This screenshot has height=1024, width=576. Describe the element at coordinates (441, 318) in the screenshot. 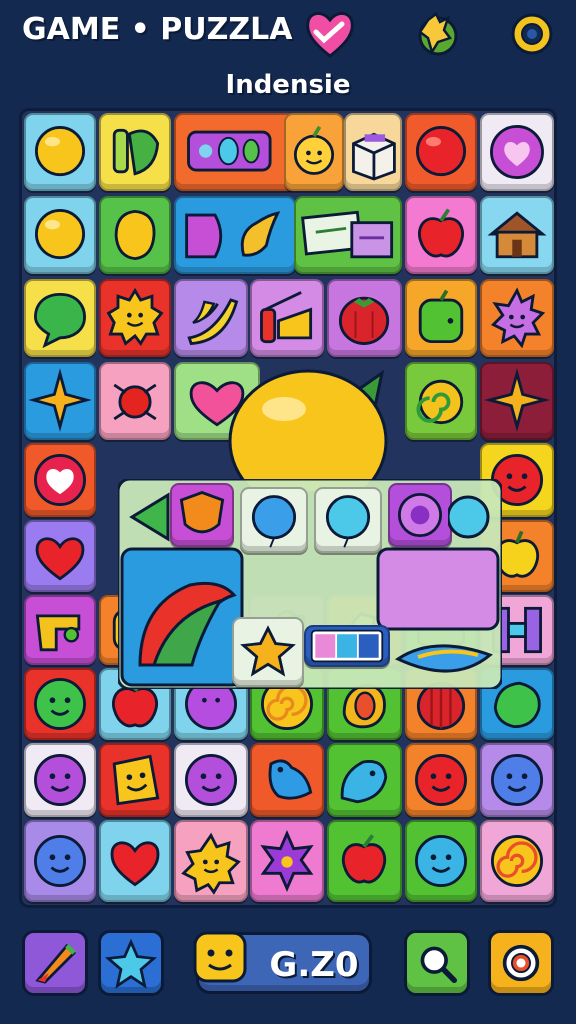

I see `tile-green-apple` at that location.